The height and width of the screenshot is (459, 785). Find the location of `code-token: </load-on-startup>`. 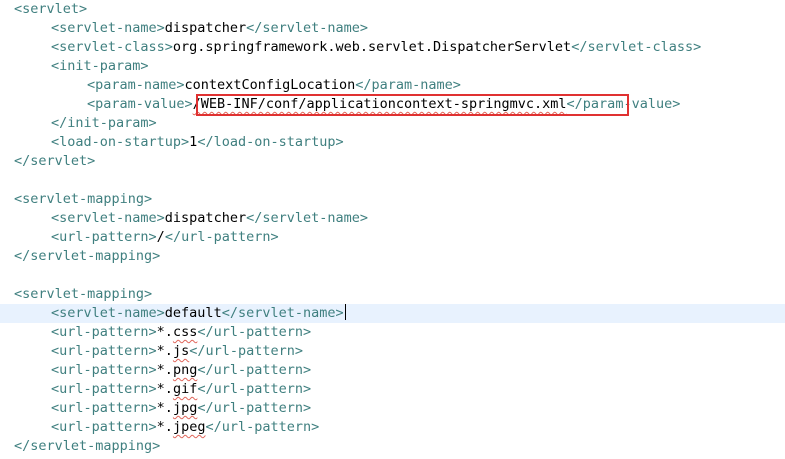

code-token: </load-on-startup> is located at coordinates (270, 142).